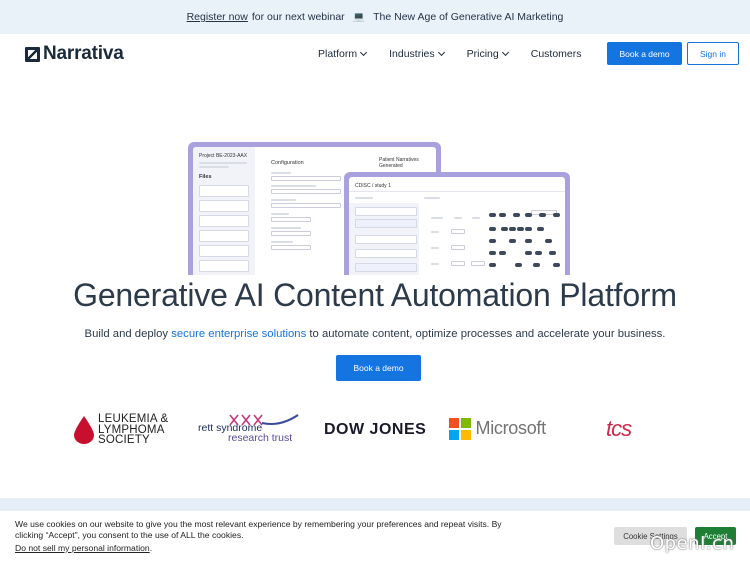 This screenshot has height=562, width=750. What do you see at coordinates (713, 53) in the screenshot?
I see `sign-in-button: Sign in` at bounding box center [713, 53].